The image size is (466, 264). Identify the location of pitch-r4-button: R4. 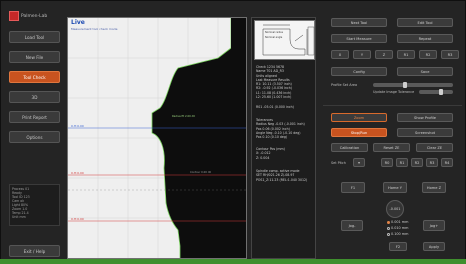
(447, 162).